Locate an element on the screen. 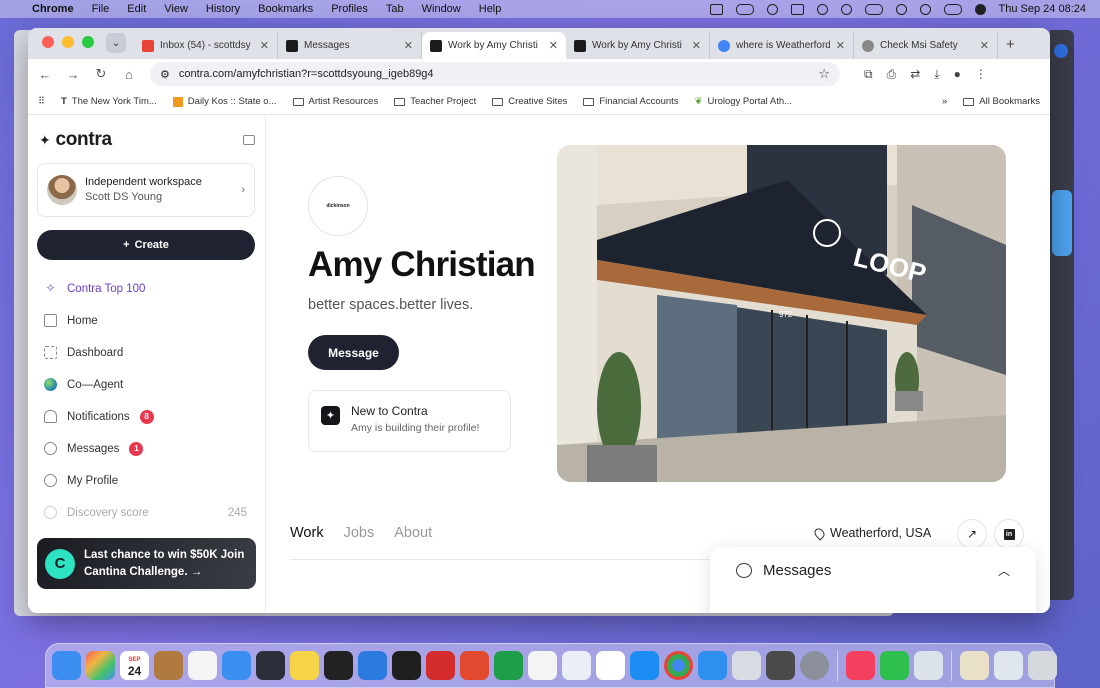 This screenshot has width=1100, height=688. sidebar-item-top100: ✧ Contra Top 100 is located at coordinates (146, 288).